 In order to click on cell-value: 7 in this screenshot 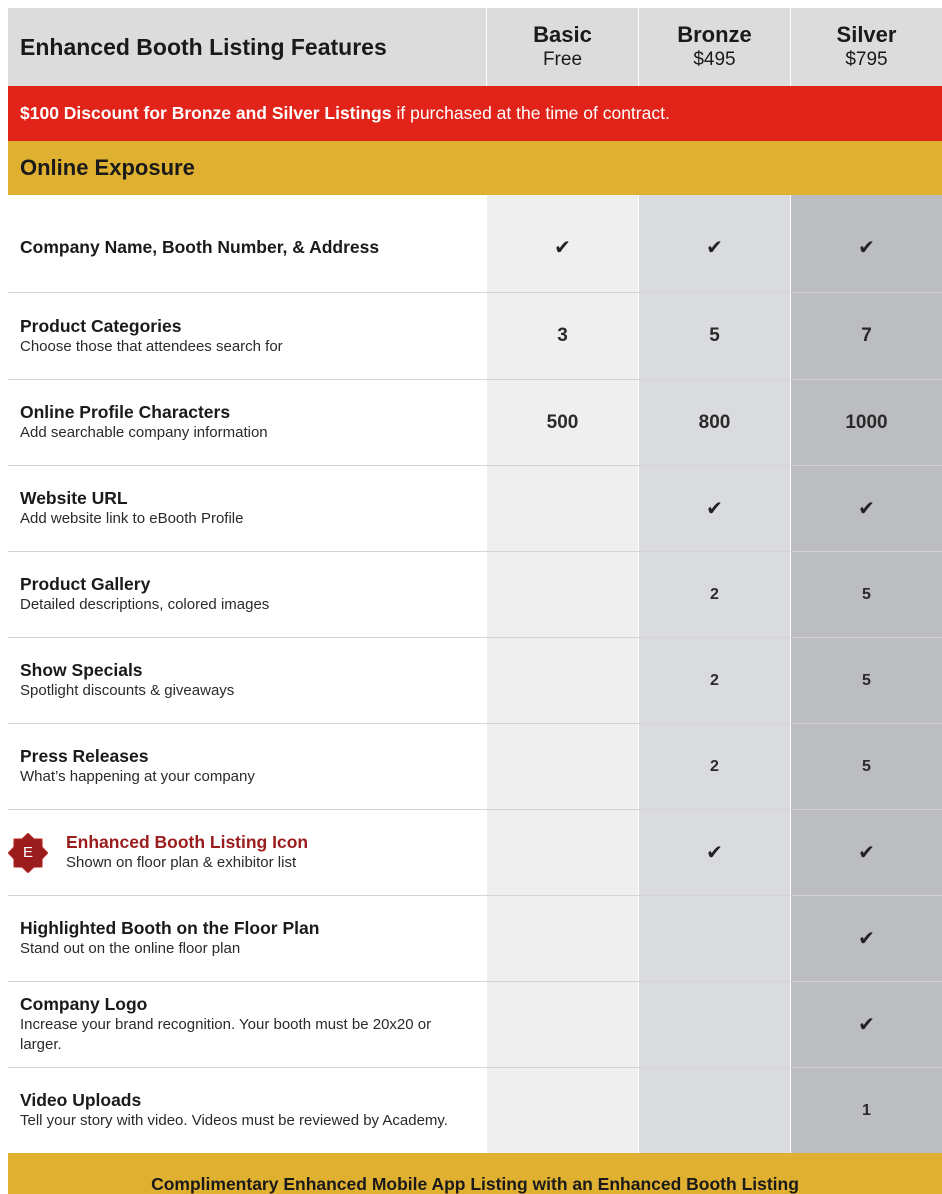, I will do `click(866, 335)`.